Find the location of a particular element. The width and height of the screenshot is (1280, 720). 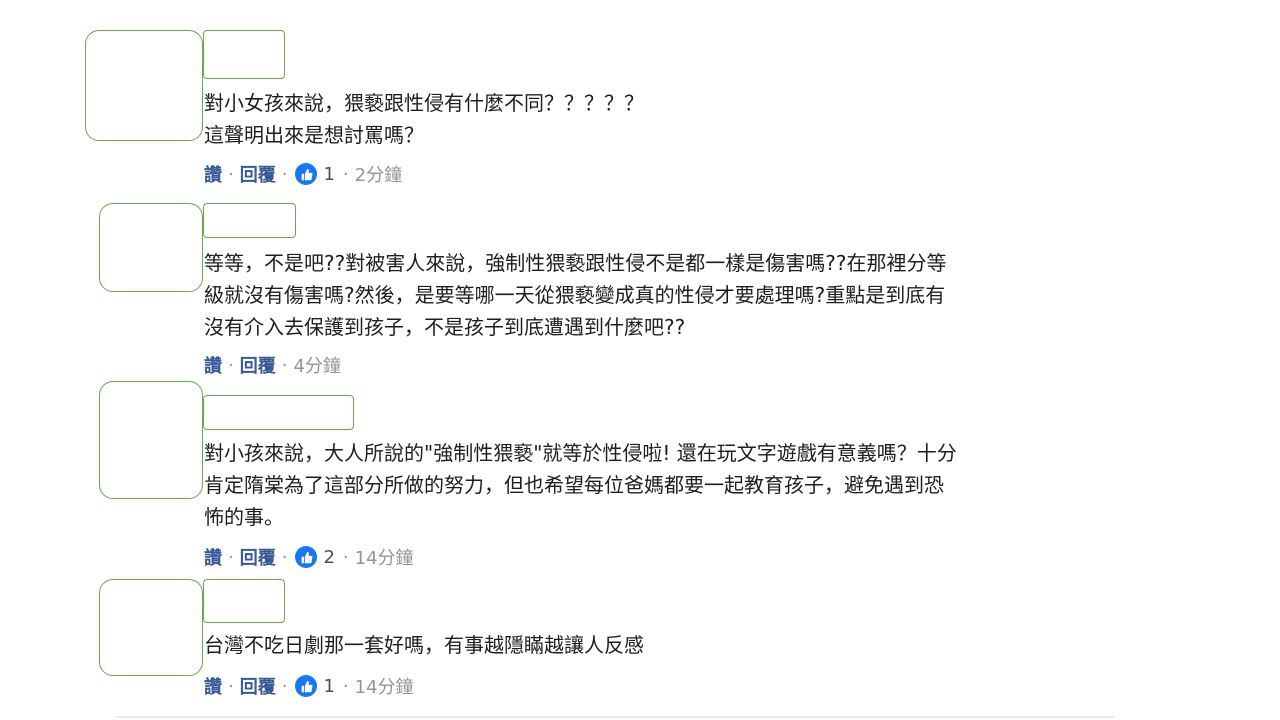

comment-line: 怖的事。 is located at coordinates (244, 517).